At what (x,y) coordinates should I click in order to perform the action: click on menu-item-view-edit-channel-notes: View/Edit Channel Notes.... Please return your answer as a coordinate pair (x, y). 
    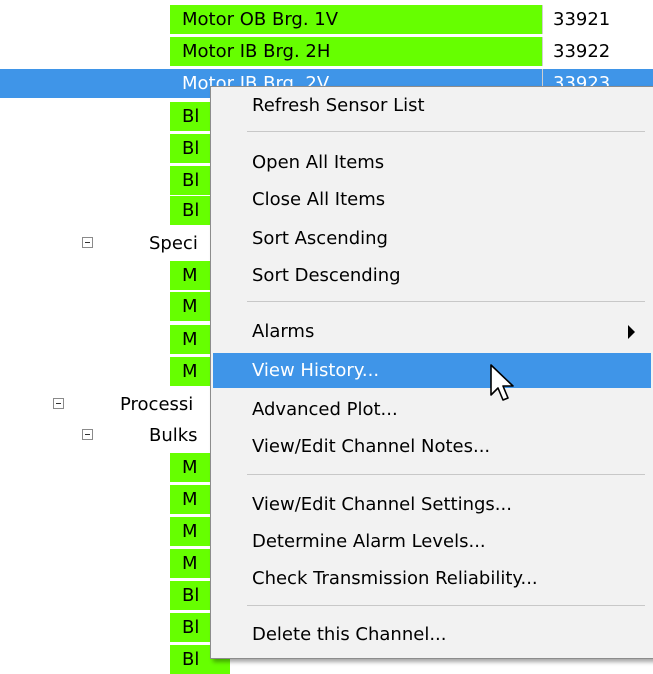
    Looking at the image, I should click on (432, 446).